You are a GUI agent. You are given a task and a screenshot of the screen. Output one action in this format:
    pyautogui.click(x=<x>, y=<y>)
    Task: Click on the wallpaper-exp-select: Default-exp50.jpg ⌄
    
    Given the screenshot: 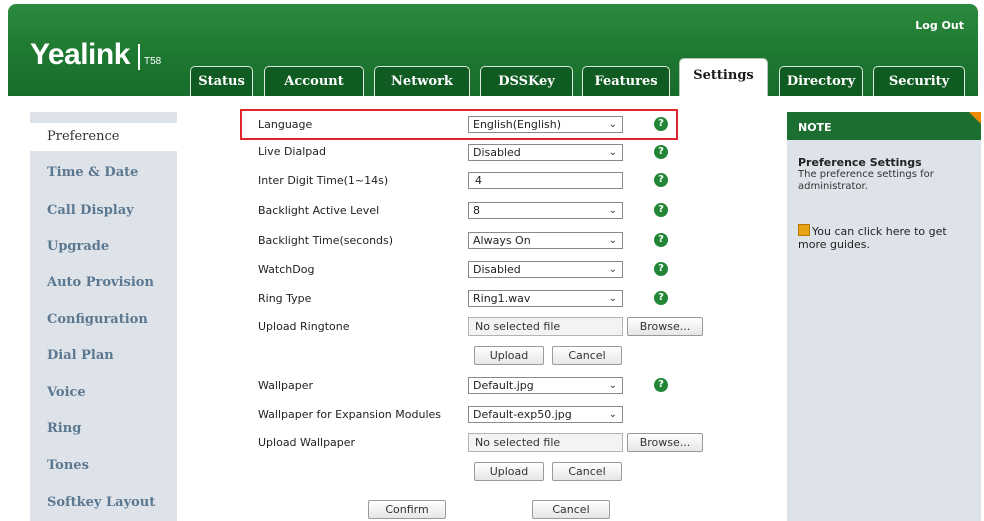 What is the action you would take?
    pyautogui.click(x=545, y=414)
    